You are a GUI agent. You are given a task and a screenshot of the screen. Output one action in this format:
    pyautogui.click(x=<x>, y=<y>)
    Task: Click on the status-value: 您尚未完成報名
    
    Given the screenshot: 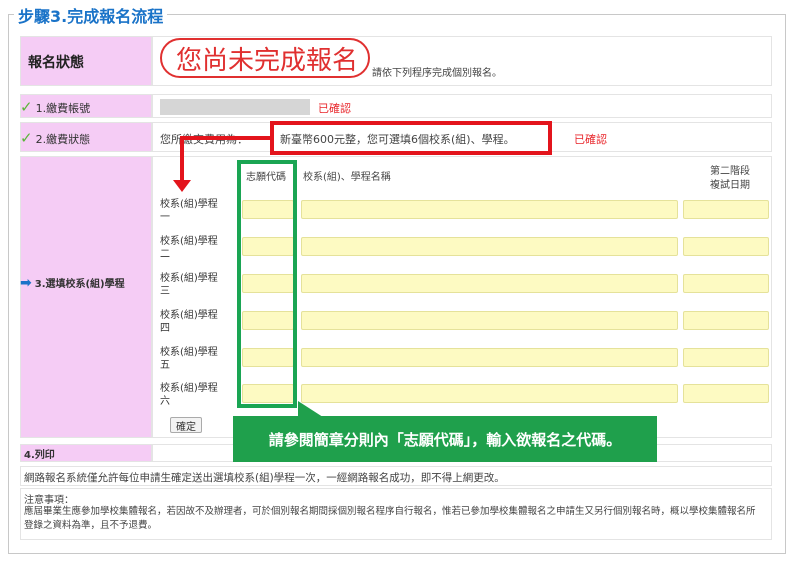 What is the action you would take?
    pyautogui.click(x=267, y=61)
    